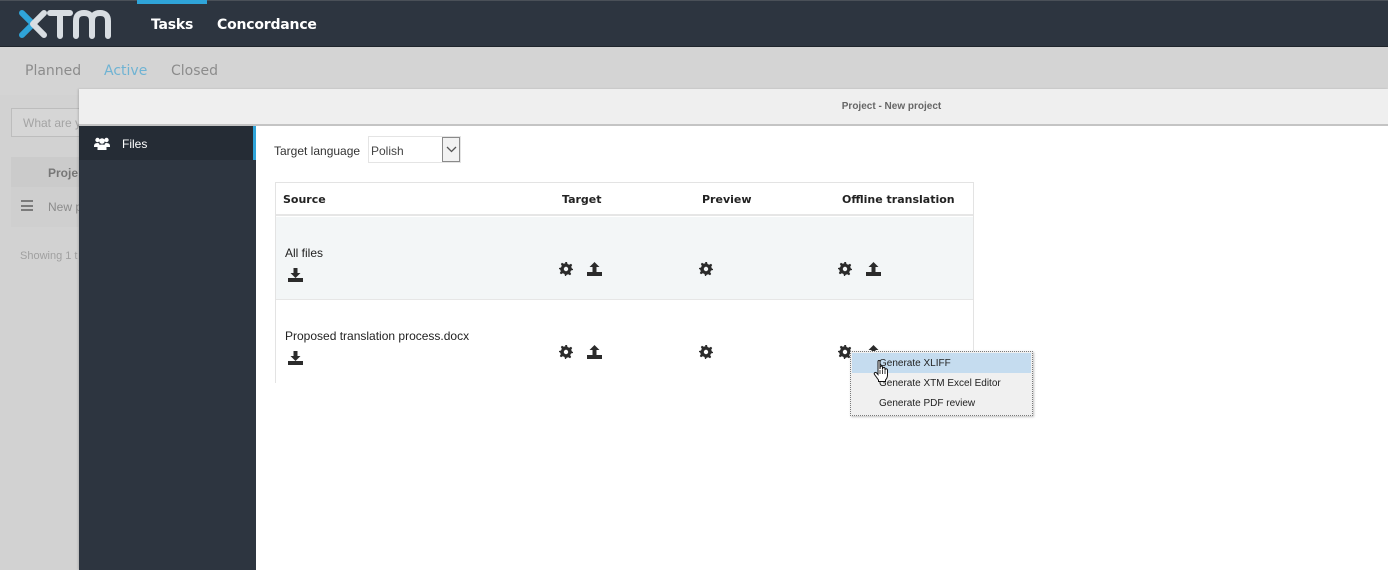 The width and height of the screenshot is (1388, 570). I want to click on column-header-source: Source, so click(304, 199).